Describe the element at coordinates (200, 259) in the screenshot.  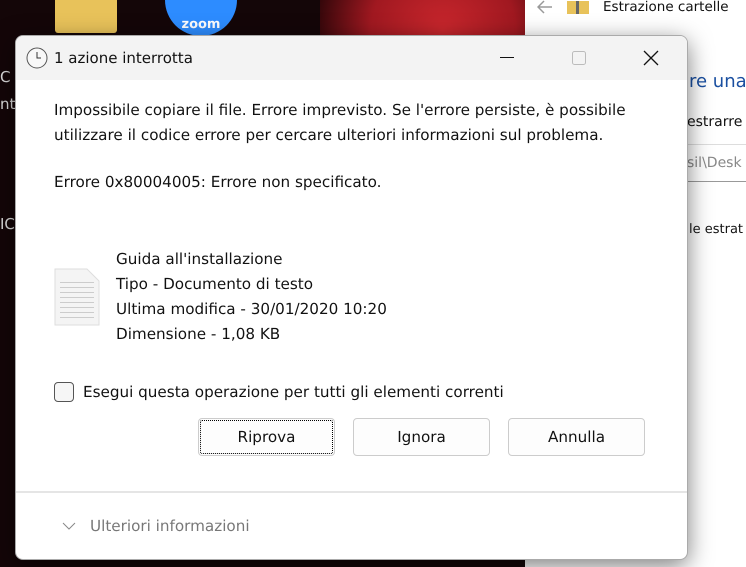
I see `file-name: Guida all'installazione` at that location.